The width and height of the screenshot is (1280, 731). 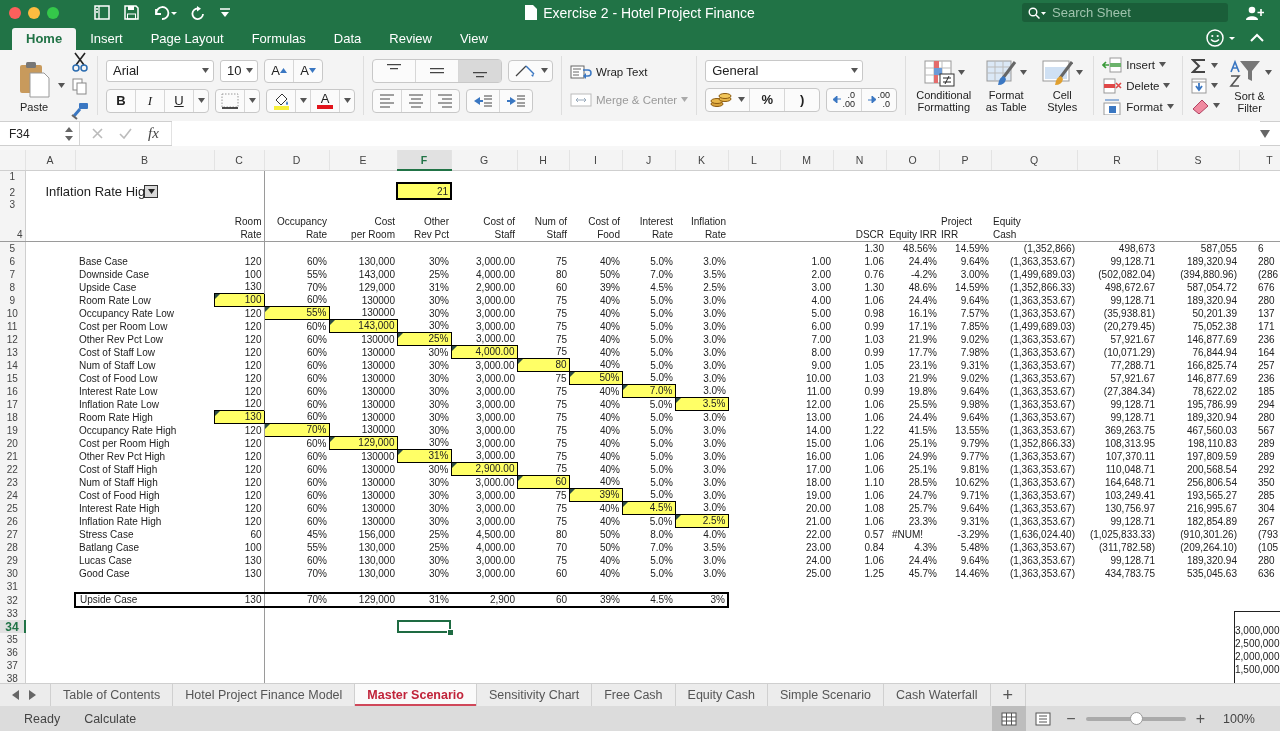 I want to click on fill-down-icon, so click(x=1198, y=85).